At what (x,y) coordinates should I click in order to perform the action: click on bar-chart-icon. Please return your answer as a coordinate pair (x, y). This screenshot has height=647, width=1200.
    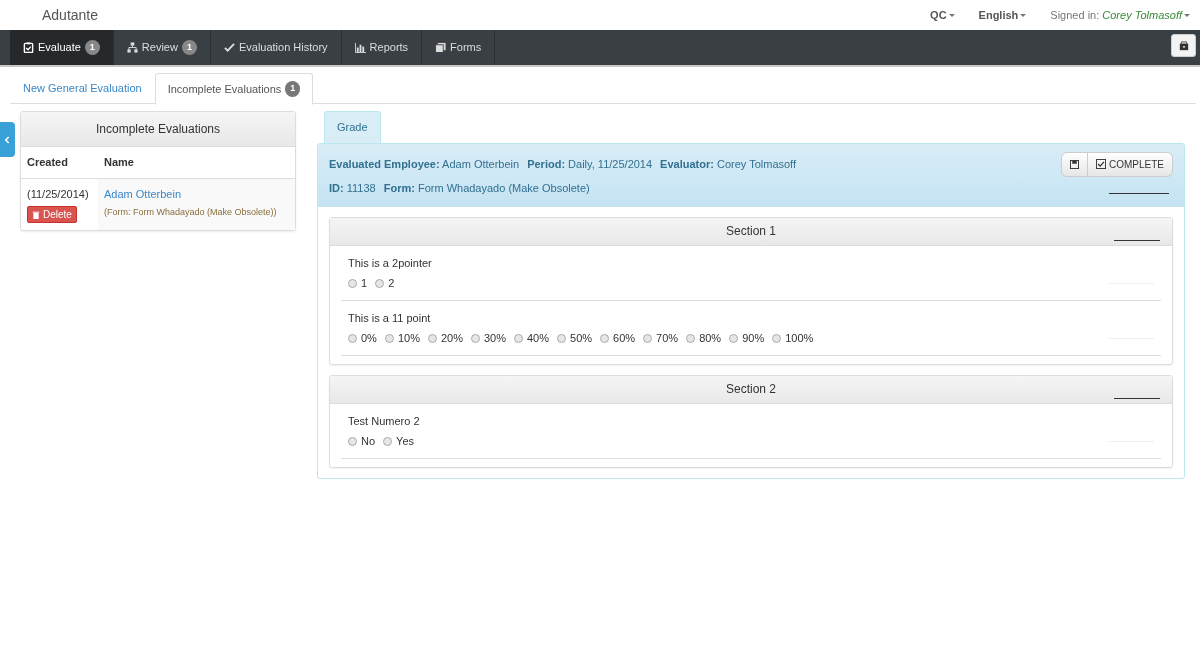
    Looking at the image, I should click on (360, 47).